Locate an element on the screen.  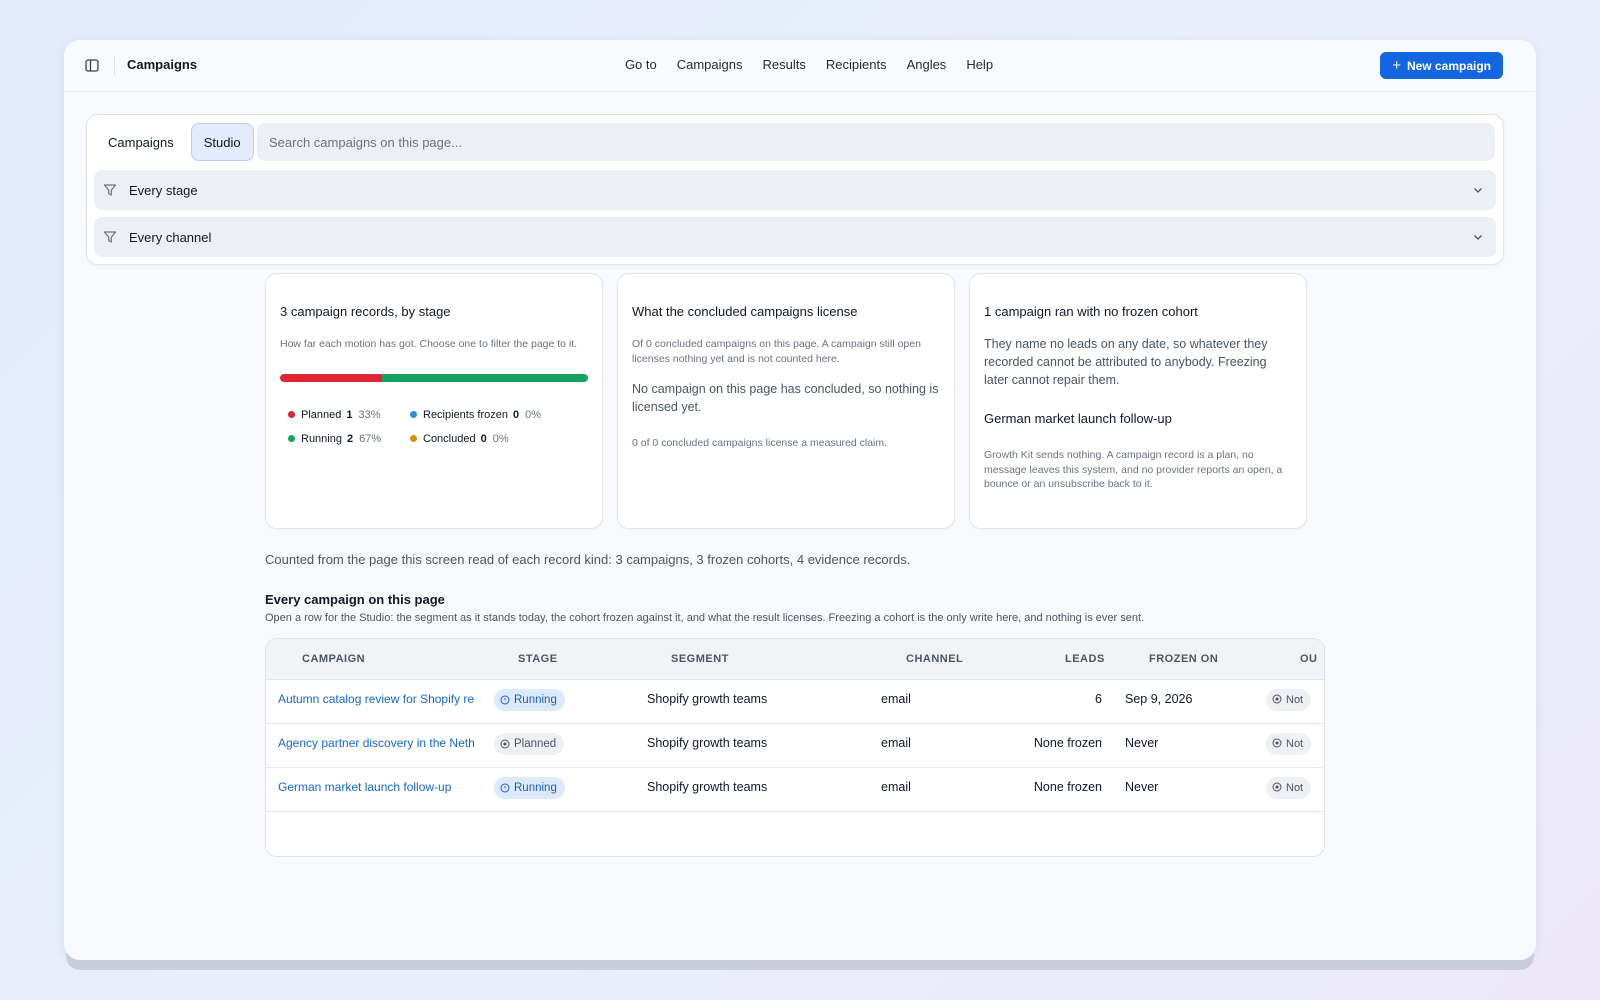
view-tabs: Campaigns Studio is located at coordinates (174, 142).